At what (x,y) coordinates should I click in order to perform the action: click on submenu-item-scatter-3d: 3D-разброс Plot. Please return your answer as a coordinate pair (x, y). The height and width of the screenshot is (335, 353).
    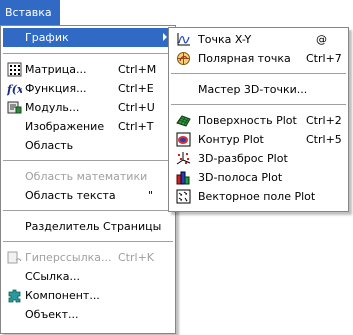
    Looking at the image, I should click on (258, 158).